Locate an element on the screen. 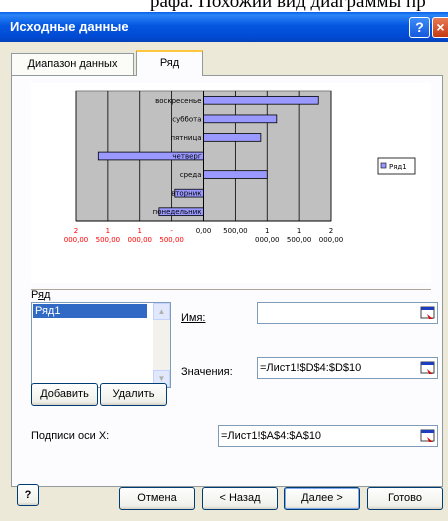  x-axis-labels-field: =Лист1!$A$4:$A$10 is located at coordinates (328, 436).